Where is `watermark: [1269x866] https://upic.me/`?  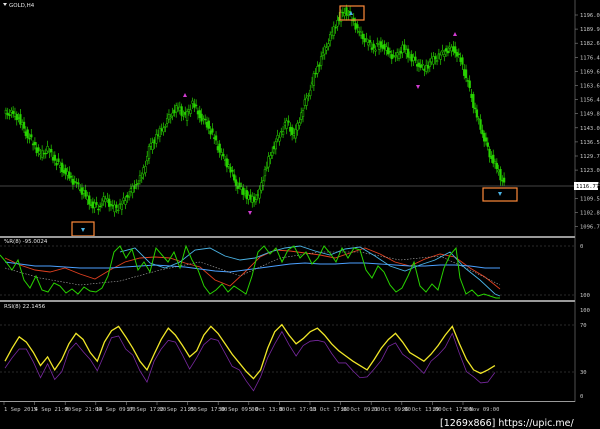
watermark: [1269x866] https://upic.me/ is located at coordinates (507, 423).